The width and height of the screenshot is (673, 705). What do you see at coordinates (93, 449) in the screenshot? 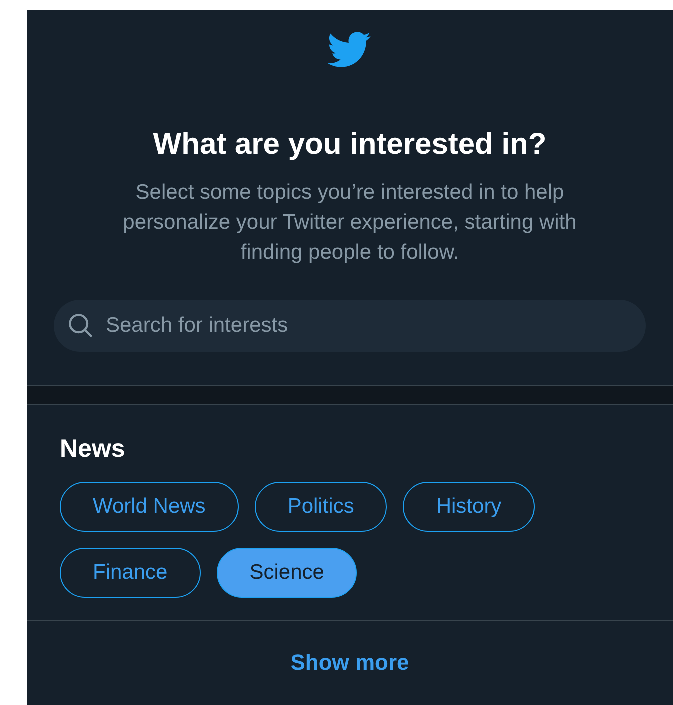
I see `section-title: News` at bounding box center [93, 449].